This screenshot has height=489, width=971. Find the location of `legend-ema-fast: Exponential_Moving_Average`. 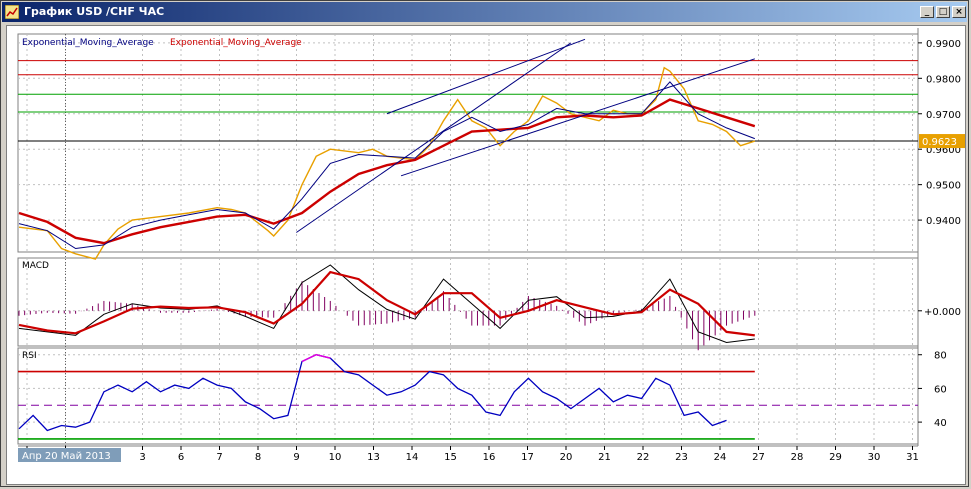

legend-ema-fast: Exponential_Moving_Average is located at coordinates (88, 43).